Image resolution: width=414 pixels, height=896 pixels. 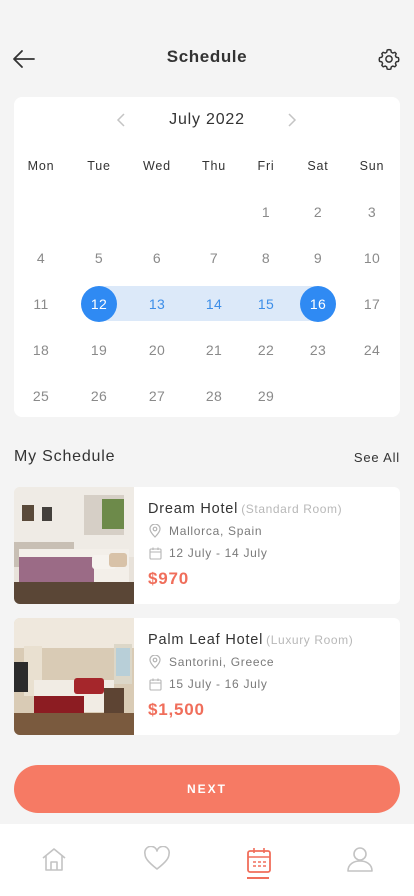 What do you see at coordinates (214, 258) in the screenshot?
I see `calendar-day: 7` at bounding box center [214, 258].